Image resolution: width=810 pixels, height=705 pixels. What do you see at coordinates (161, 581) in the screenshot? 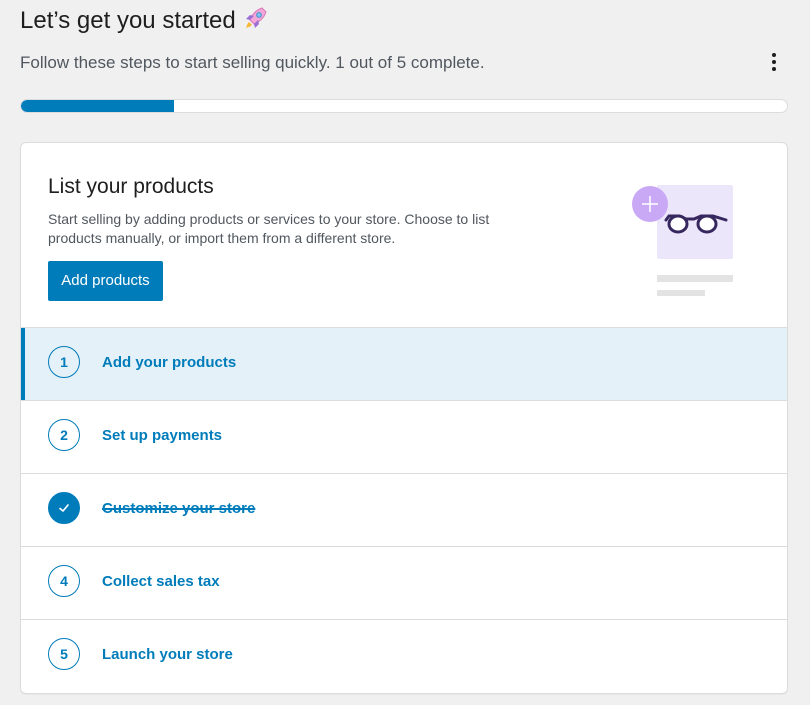
I see `step-label: Collect sales tax` at bounding box center [161, 581].